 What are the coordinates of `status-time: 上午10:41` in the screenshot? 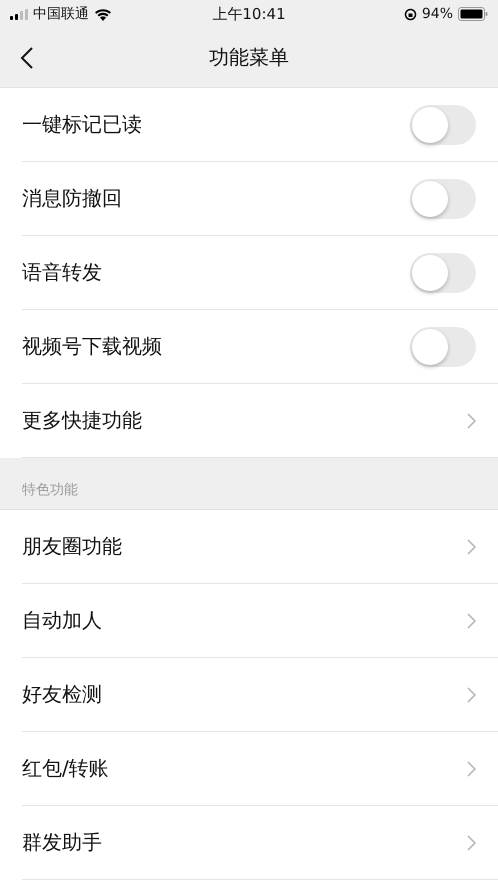 It's located at (249, 14).